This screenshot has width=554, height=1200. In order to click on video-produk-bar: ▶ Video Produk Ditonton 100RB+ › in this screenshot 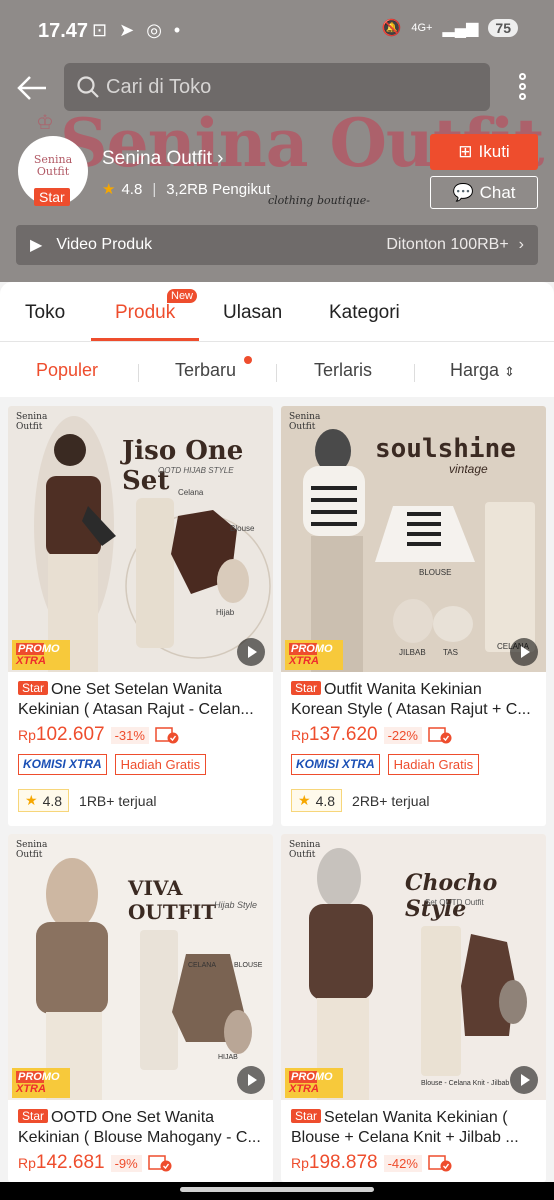, I will do `click(277, 245)`.